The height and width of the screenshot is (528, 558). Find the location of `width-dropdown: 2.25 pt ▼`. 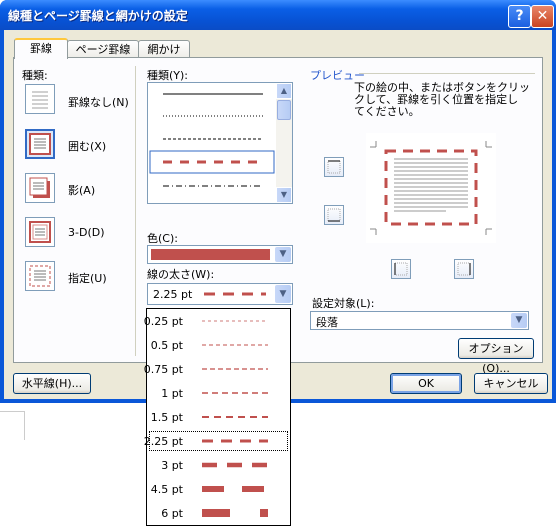

width-dropdown: 2.25 pt ▼ is located at coordinates (220, 294).